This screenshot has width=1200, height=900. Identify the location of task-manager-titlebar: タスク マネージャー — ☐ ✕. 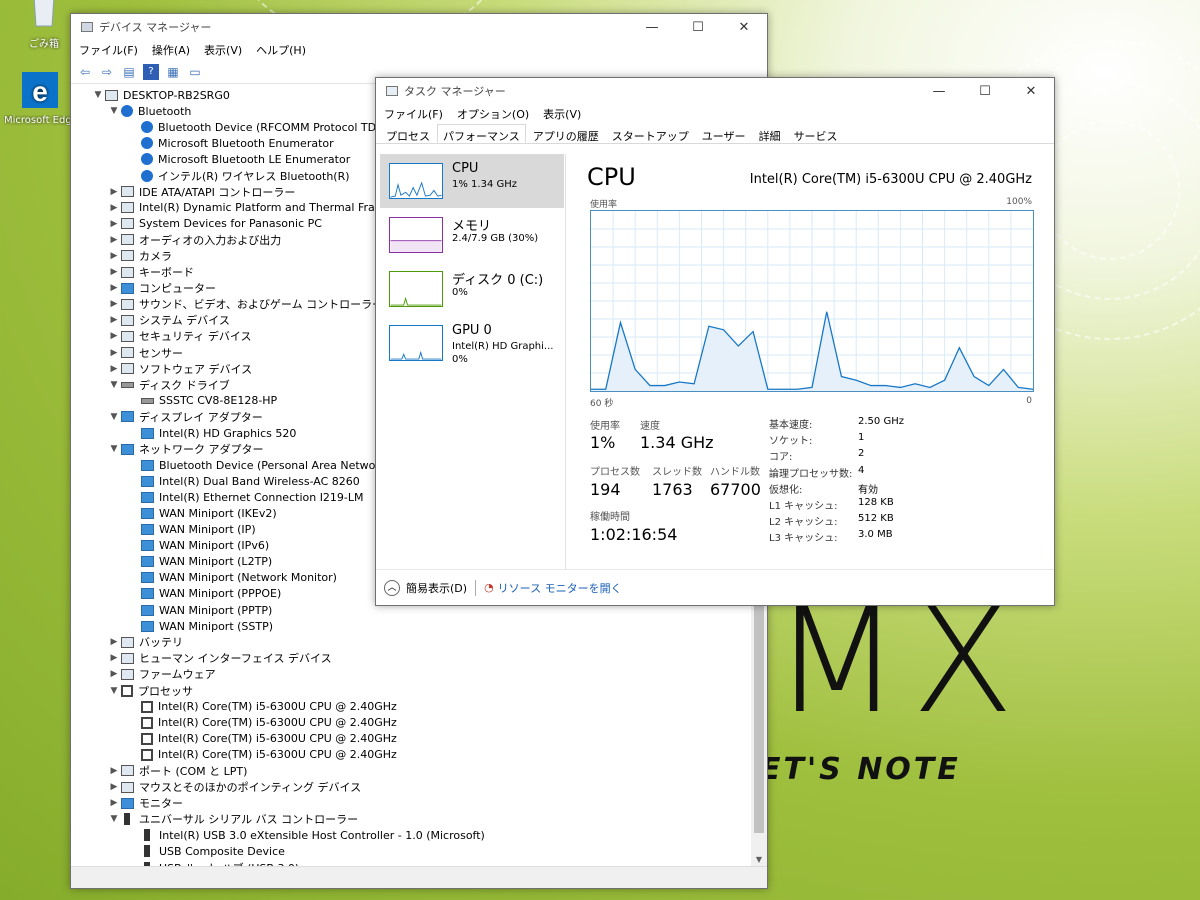
(715, 91).